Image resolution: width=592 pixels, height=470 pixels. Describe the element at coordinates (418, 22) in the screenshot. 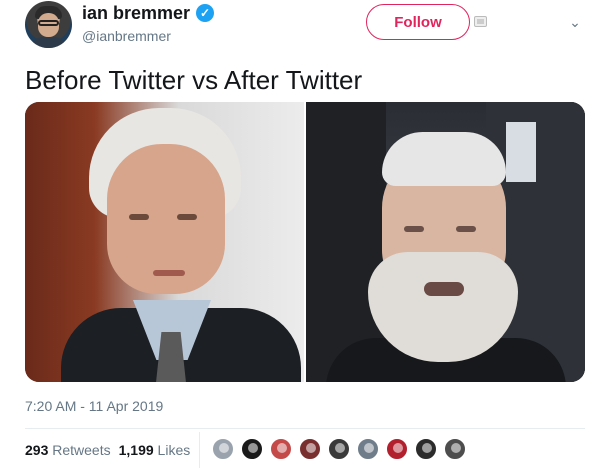

I see `follow-button: Follow` at that location.